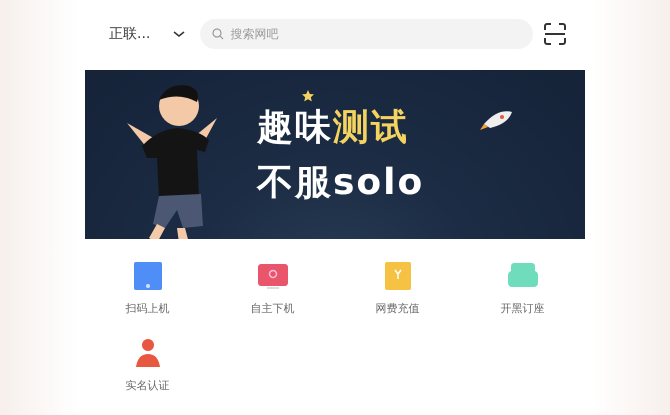 The height and width of the screenshot is (415, 670). What do you see at coordinates (497, 119) in the screenshot?
I see `rocket-icon` at bounding box center [497, 119].